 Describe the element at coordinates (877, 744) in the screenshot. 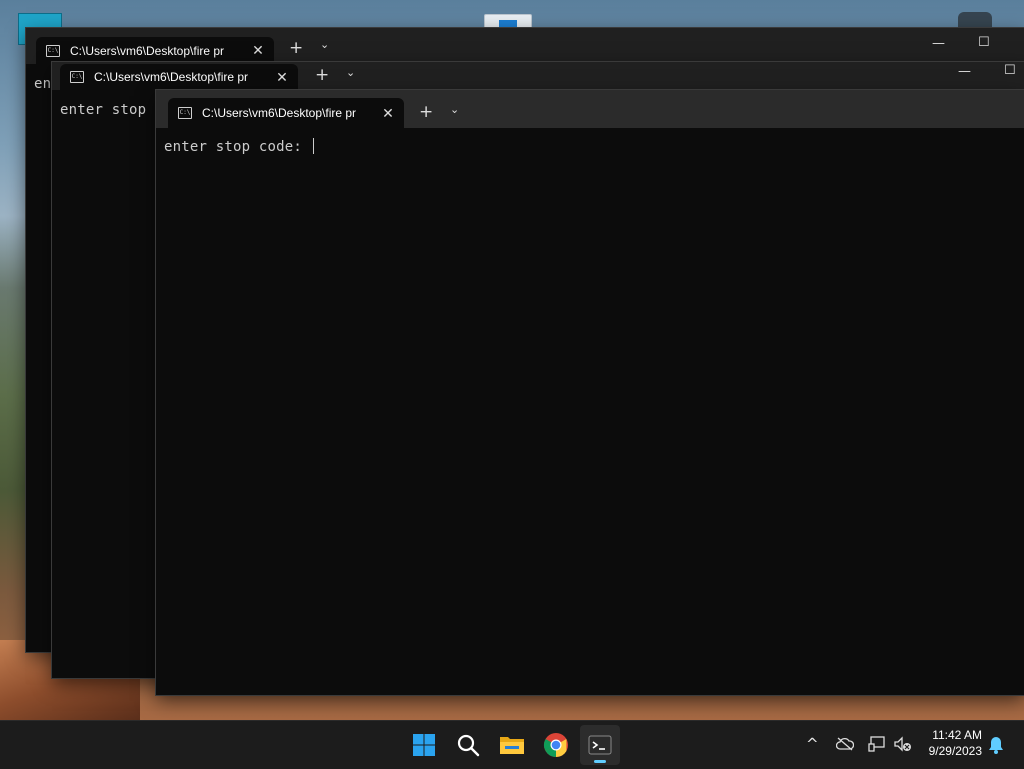

I see `network-icon` at that location.